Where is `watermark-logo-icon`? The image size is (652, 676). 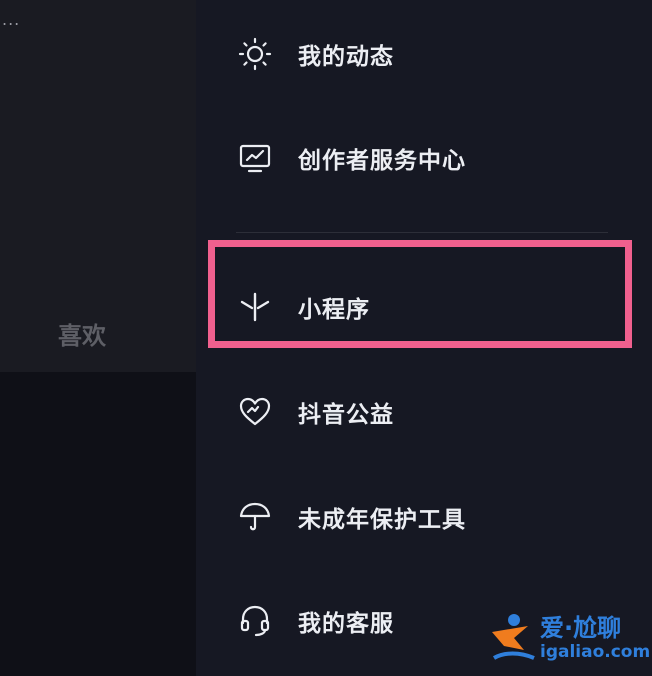
watermark-logo-icon is located at coordinates (513, 637).